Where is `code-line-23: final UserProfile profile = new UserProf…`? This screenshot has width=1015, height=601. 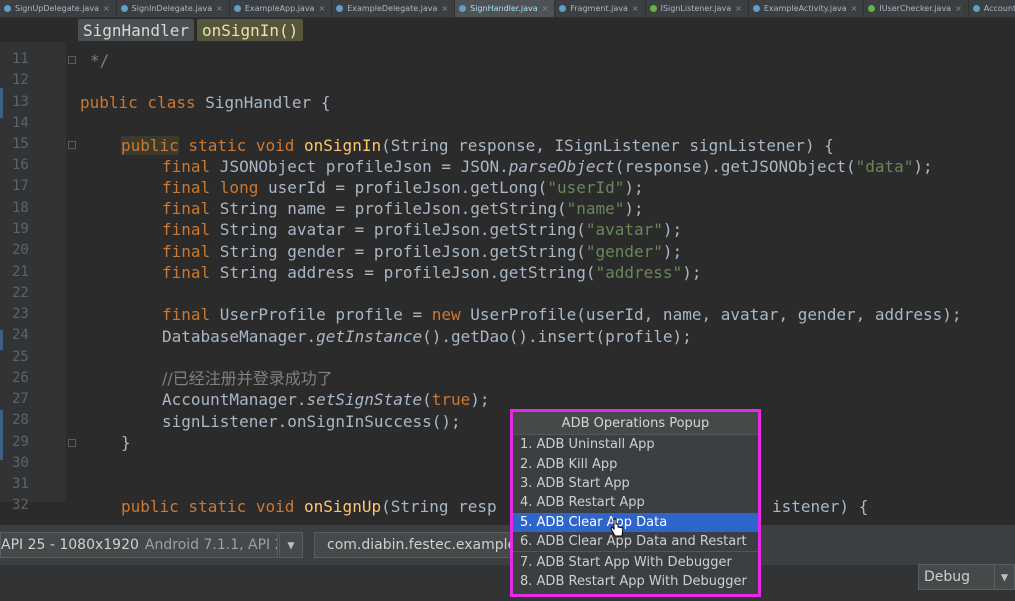
code-line-23: final UserProfile profile = new UserProf… is located at coordinates (562, 314).